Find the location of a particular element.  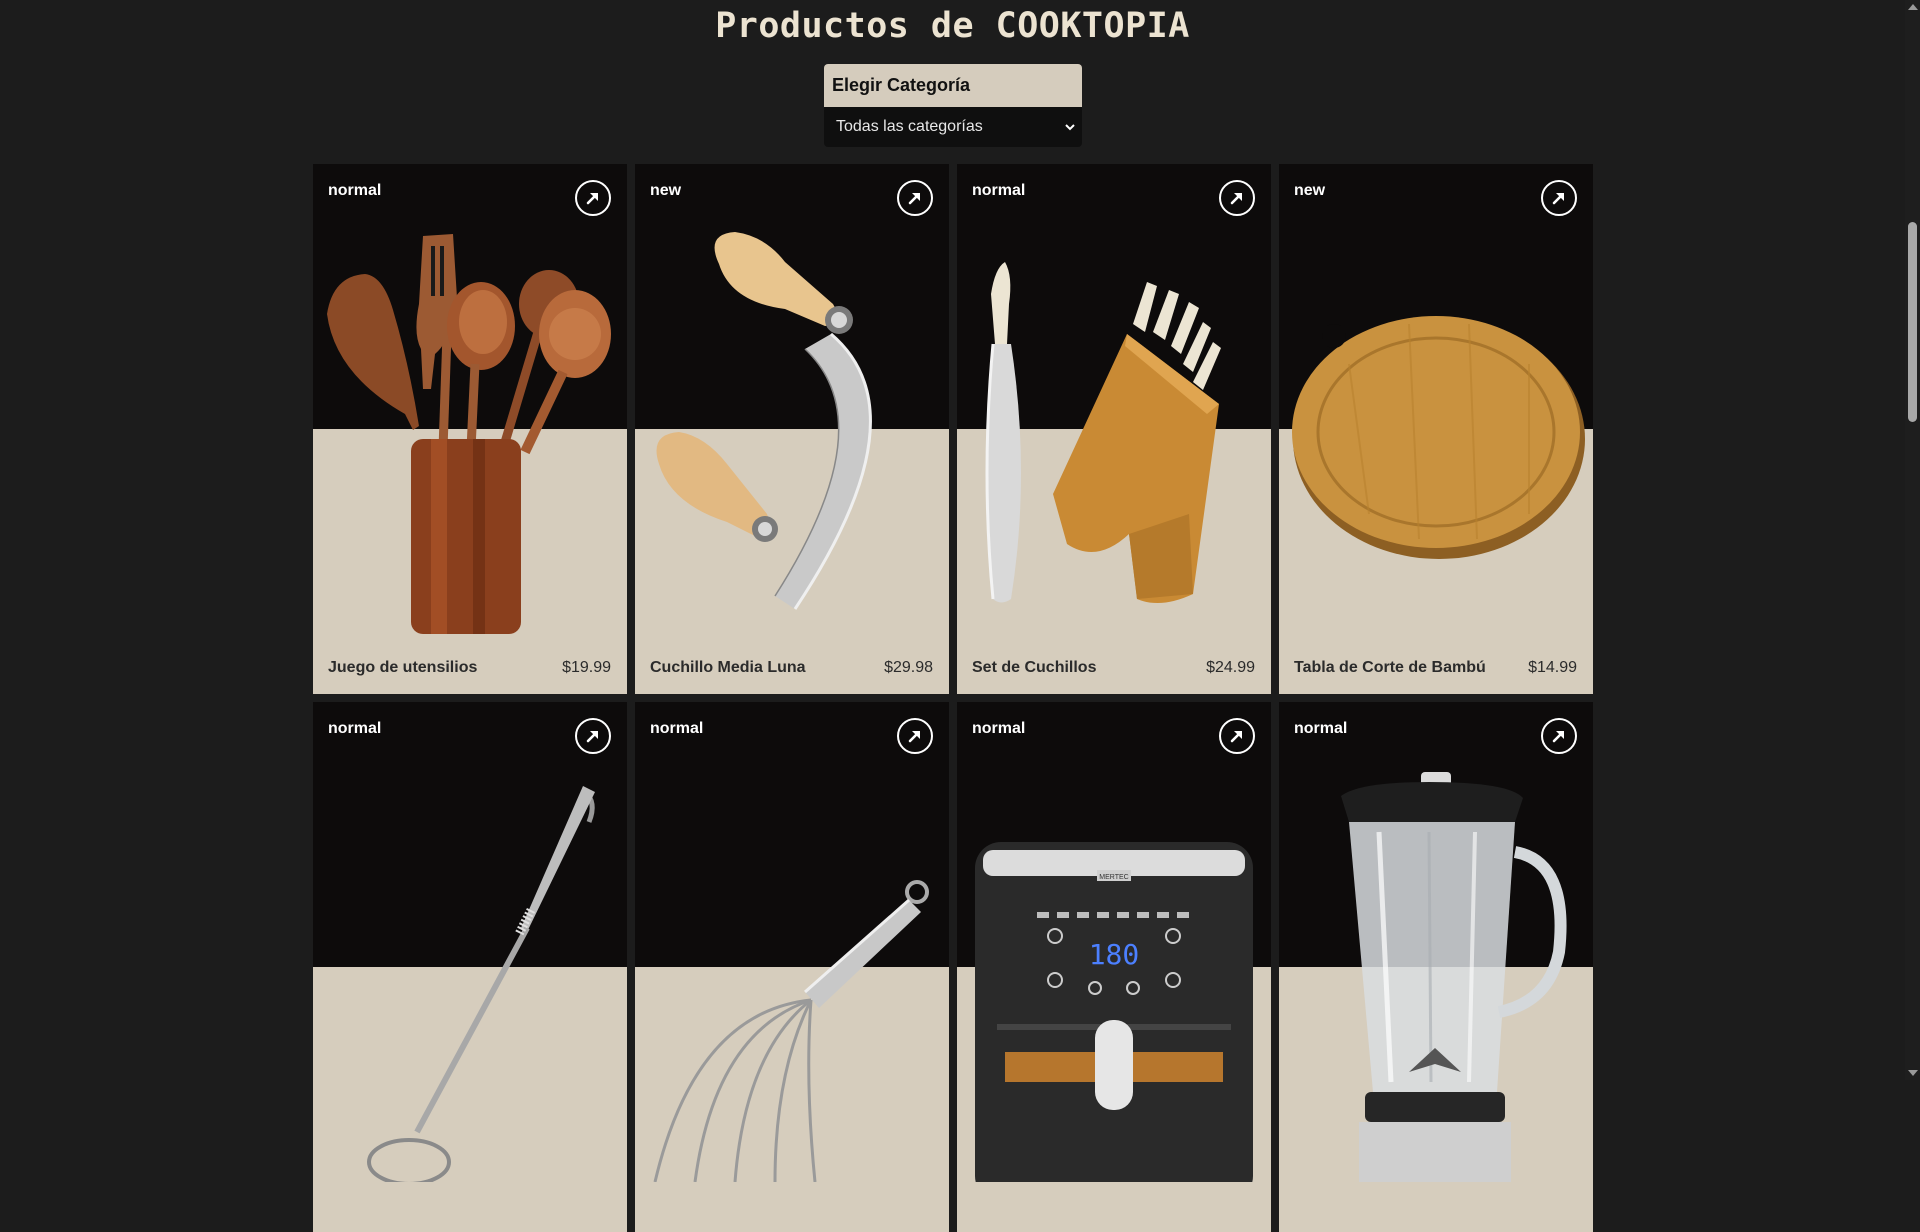

product-card: normal MERTEC 180 is located at coordinates (1114, 967).